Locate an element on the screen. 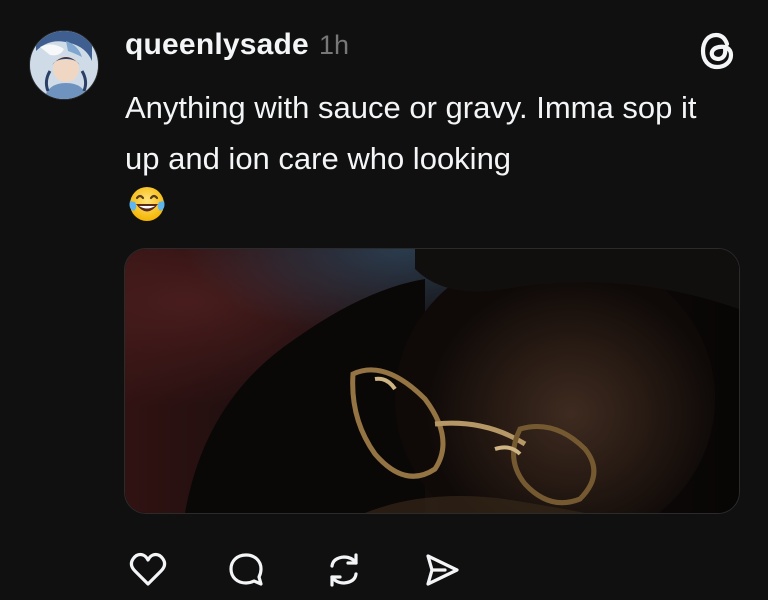  avatar-illustration is located at coordinates (64, 65).